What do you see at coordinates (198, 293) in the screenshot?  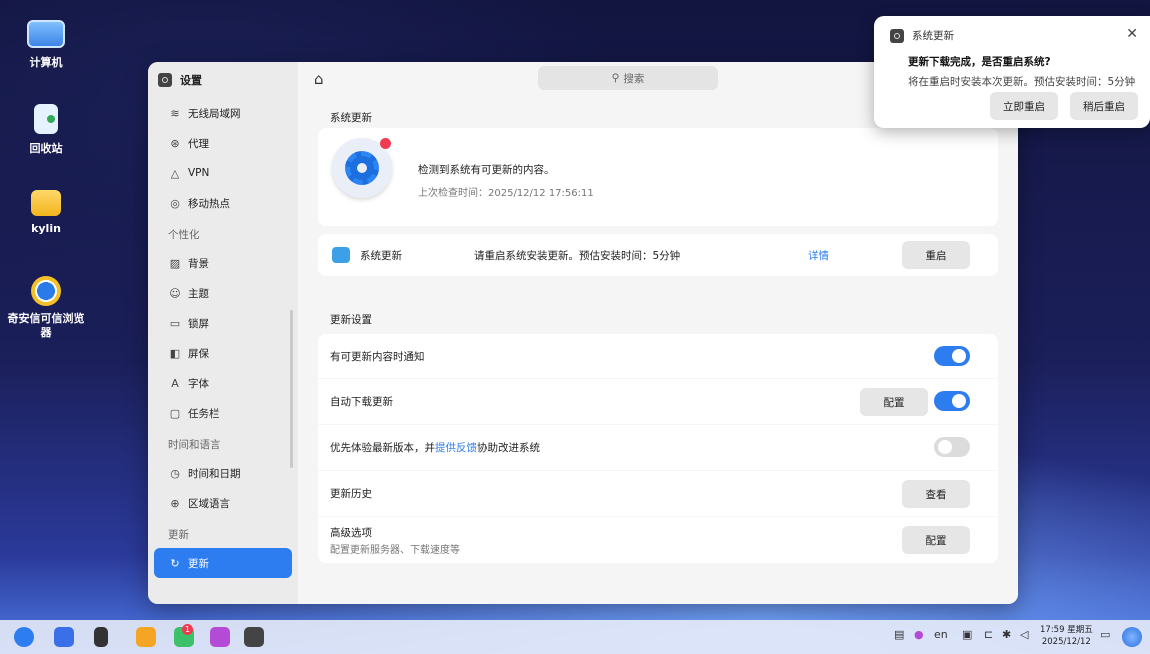 I see `sidebar-item-label: 主题` at bounding box center [198, 293].